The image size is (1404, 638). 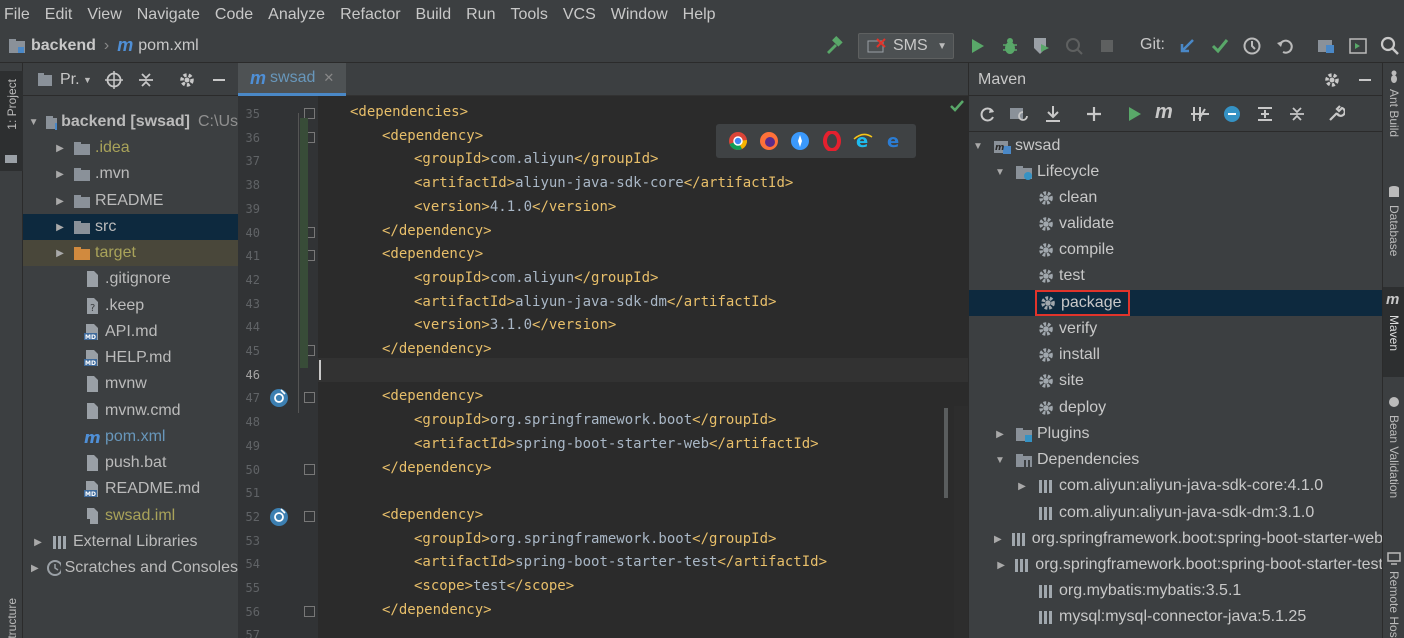 I want to click on maven-item-package: package, so click(x=1175, y=303).